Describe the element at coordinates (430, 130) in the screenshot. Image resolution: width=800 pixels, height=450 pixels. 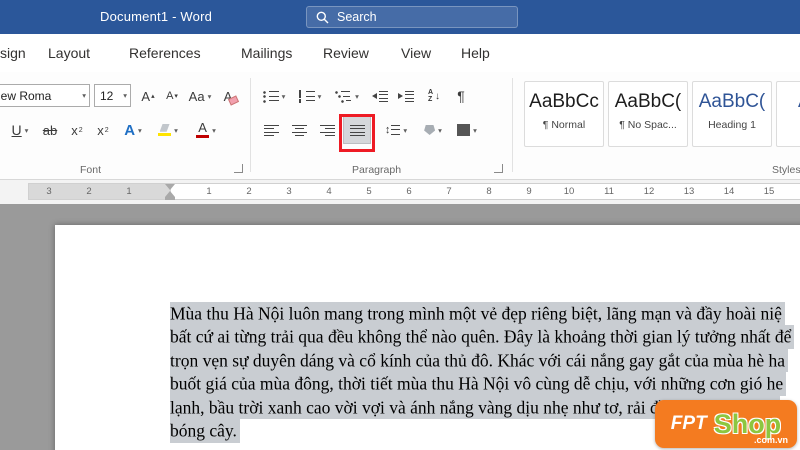
I see `paint-bucket-icon` at that location.